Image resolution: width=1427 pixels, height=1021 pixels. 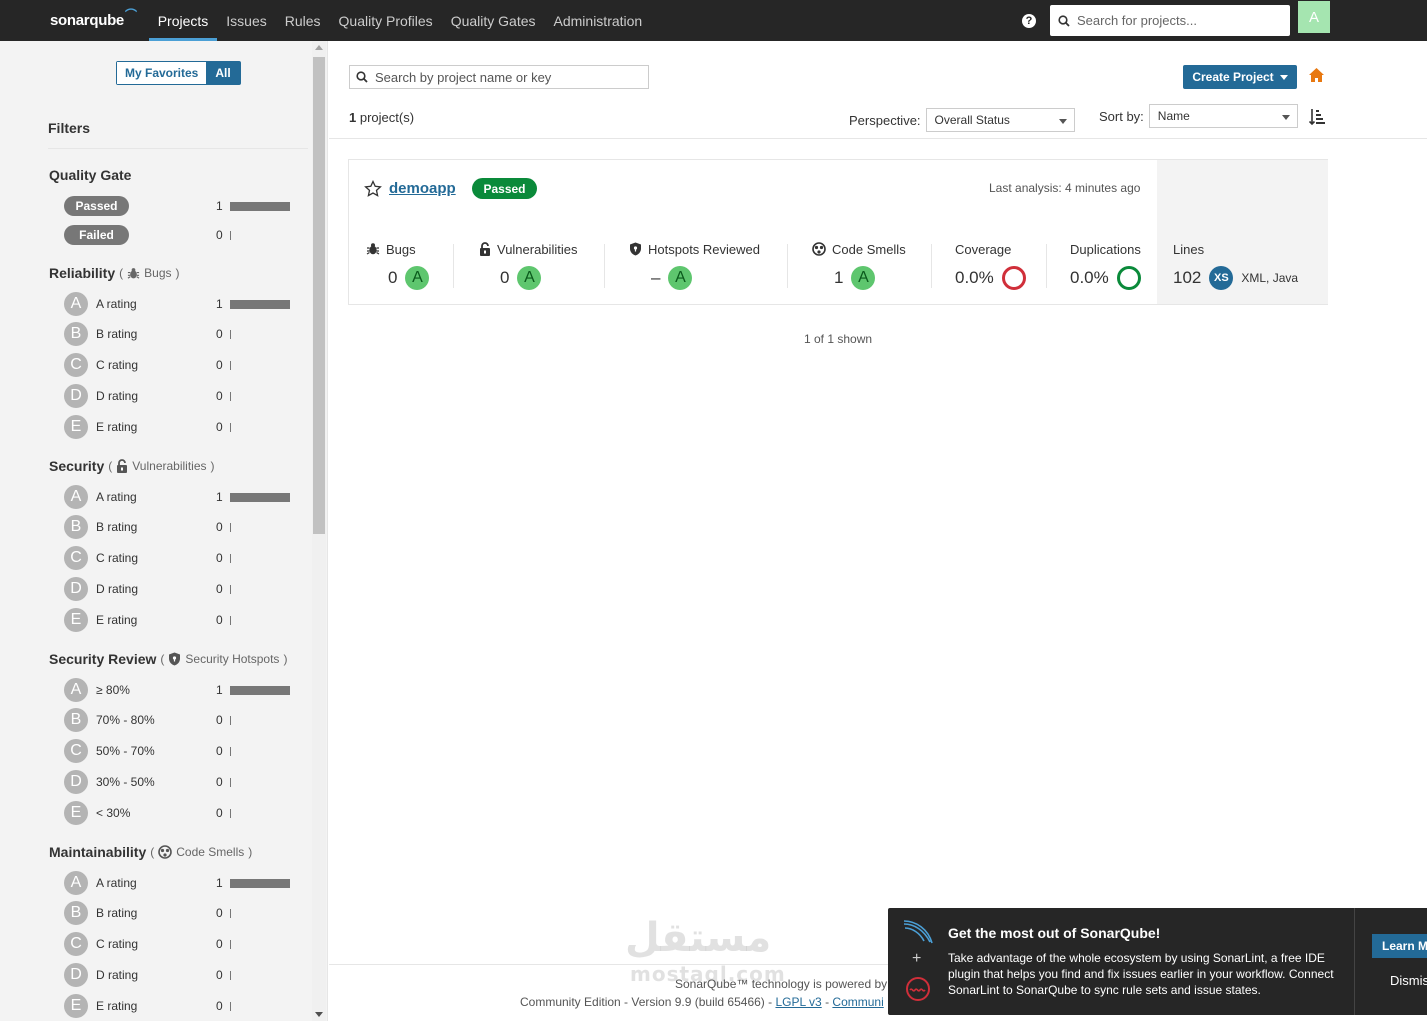 I want to click on metric-lines: Lines 102 XS XML, Java, so click(x=1235, y=265).